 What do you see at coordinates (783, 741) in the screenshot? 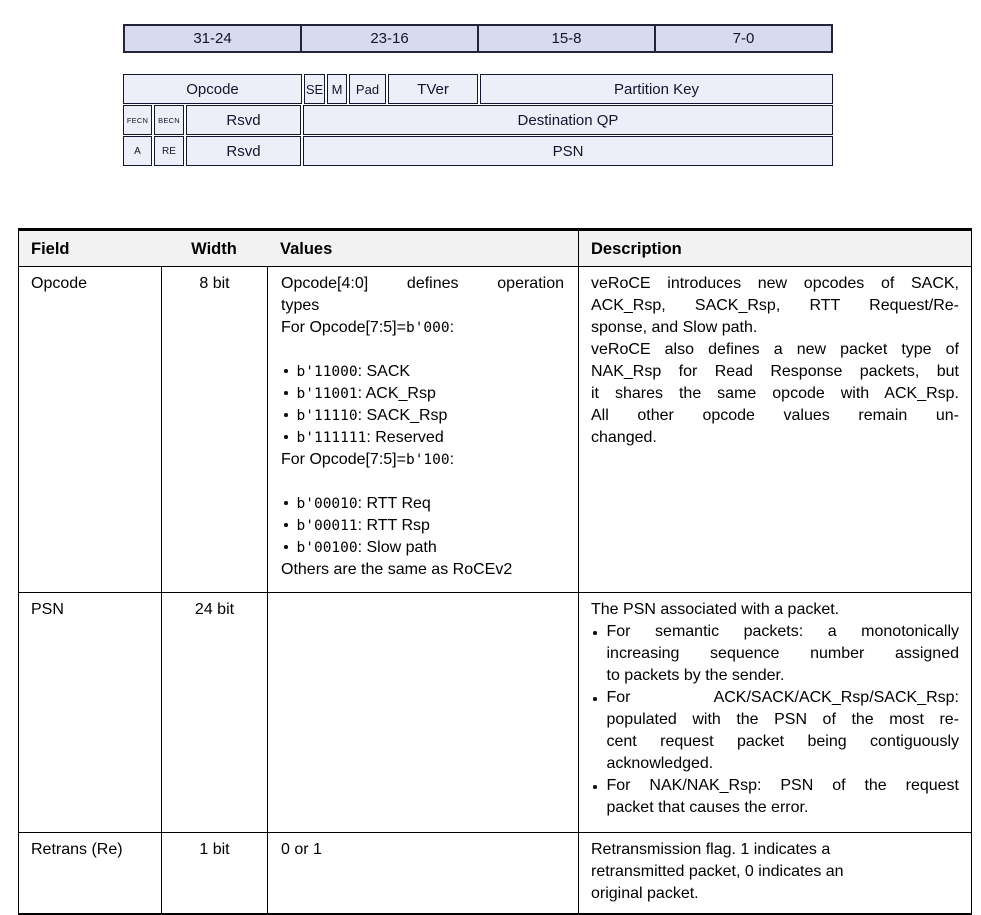
I see `description-line: cent request packet being contiguously` at bounding box center [783, 741].